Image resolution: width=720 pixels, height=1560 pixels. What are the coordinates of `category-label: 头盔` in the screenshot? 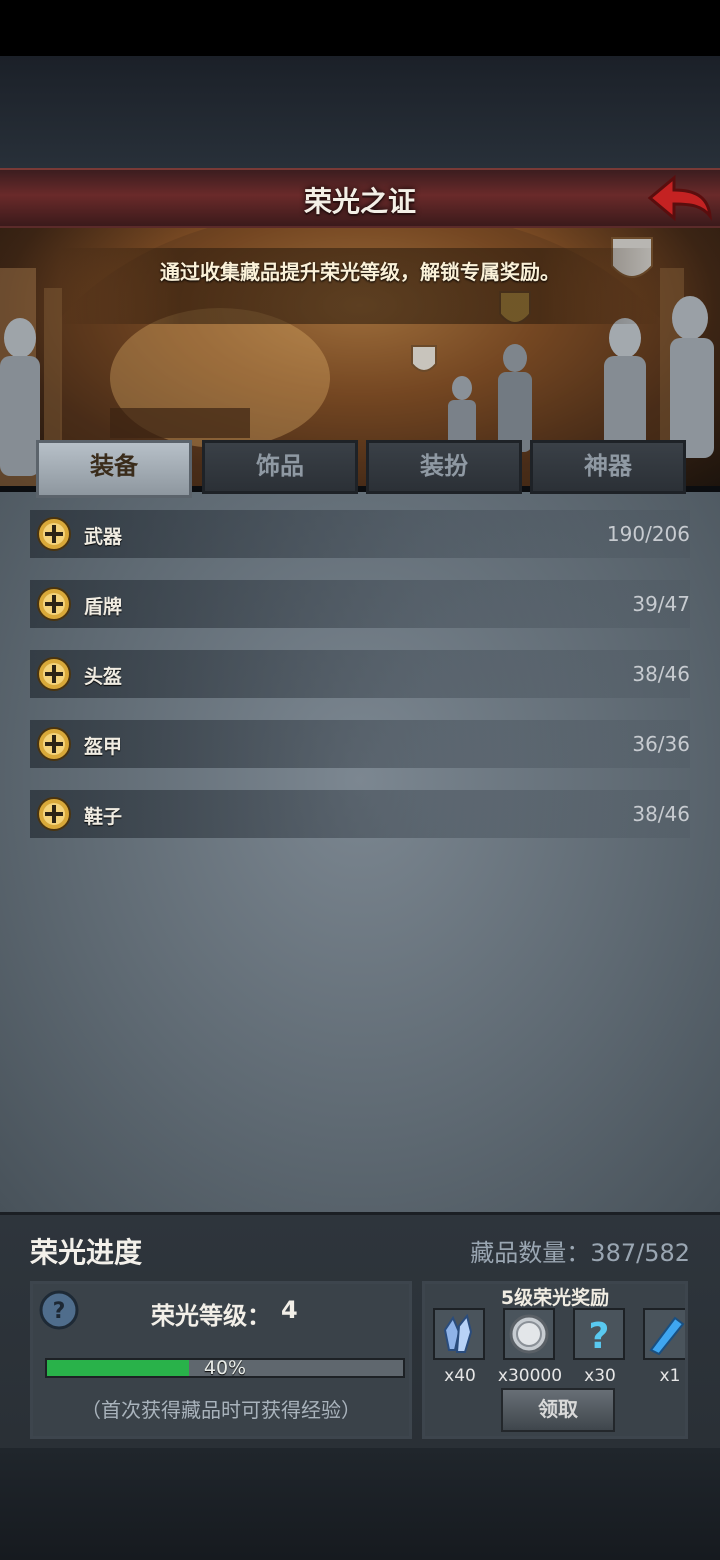 It's located at (103, 677).